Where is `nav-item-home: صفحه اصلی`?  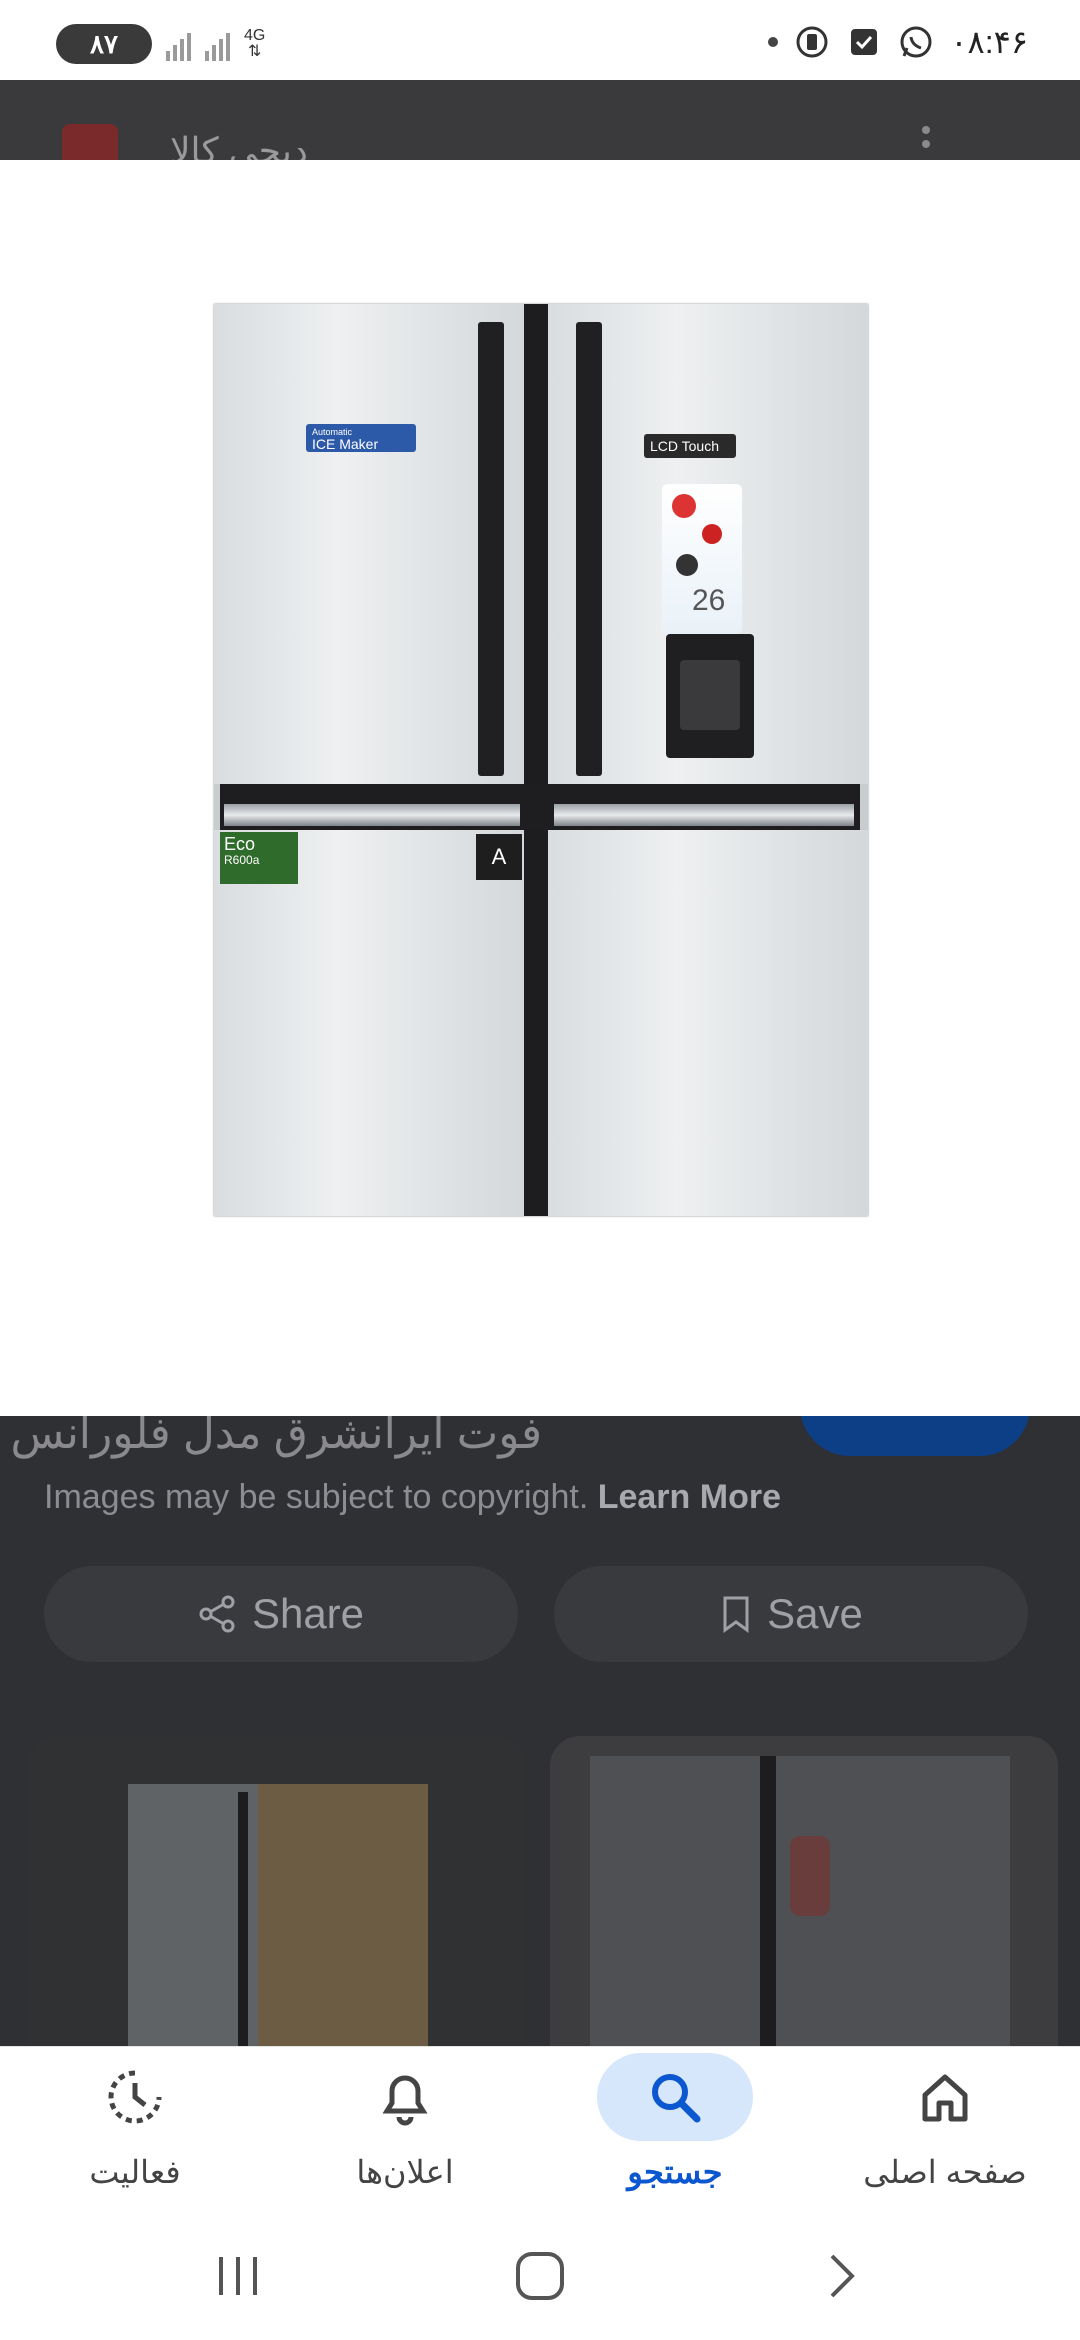
nav-item-home: صفحه اصلی is located at coordinates (945, 2132).